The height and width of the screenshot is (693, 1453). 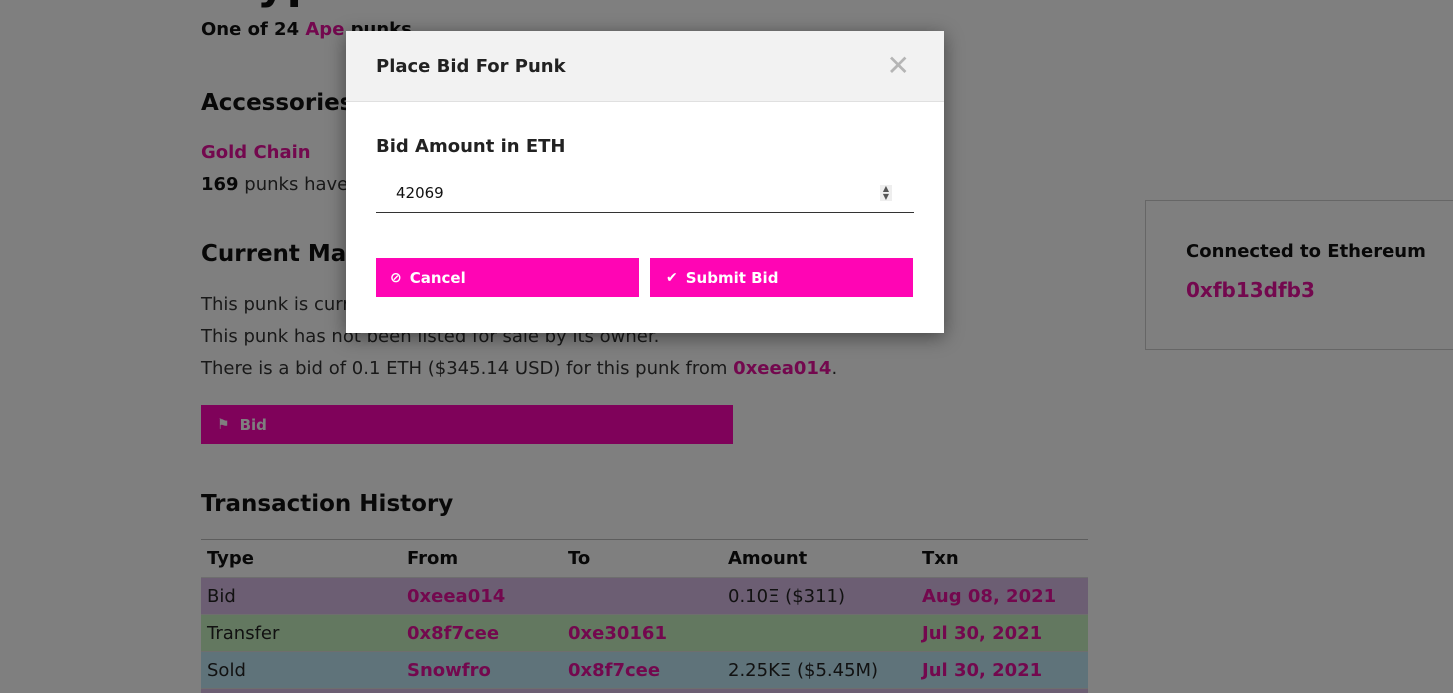 I want to click on bid-amount-label: Bid Amount in ETH, so click(x=471, y=146).